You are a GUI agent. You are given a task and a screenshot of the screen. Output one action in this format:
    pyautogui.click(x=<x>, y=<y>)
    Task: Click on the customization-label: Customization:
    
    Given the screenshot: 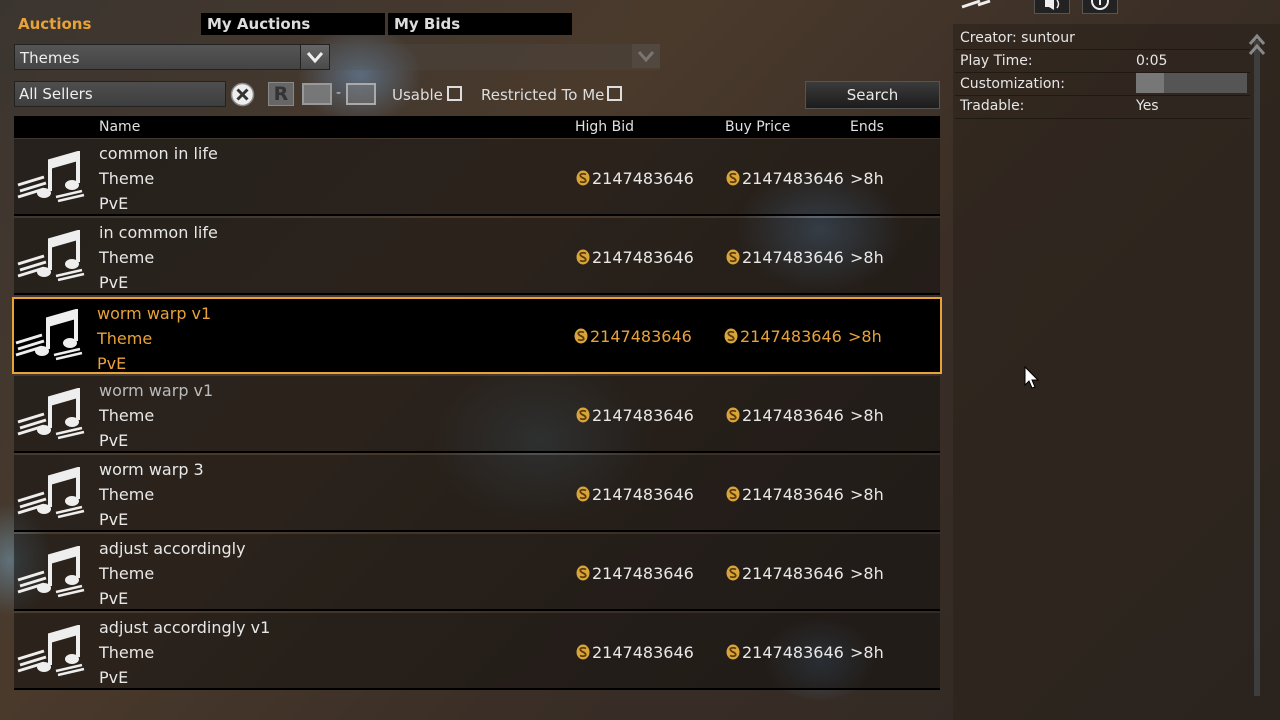 What is the action you would take?
    pyautogui.click(x=1012, y=84)
    